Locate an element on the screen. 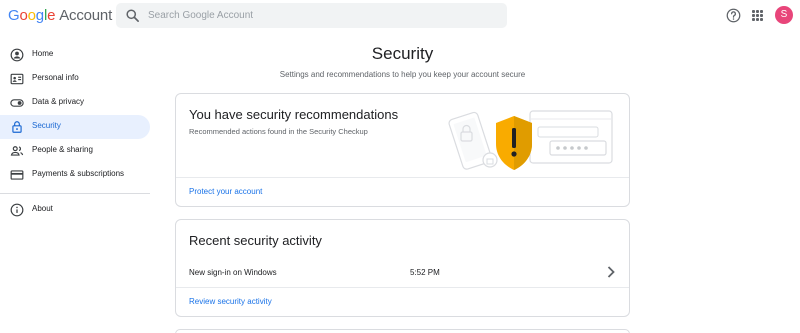  avatar: S is located at coordinates (784, 15).